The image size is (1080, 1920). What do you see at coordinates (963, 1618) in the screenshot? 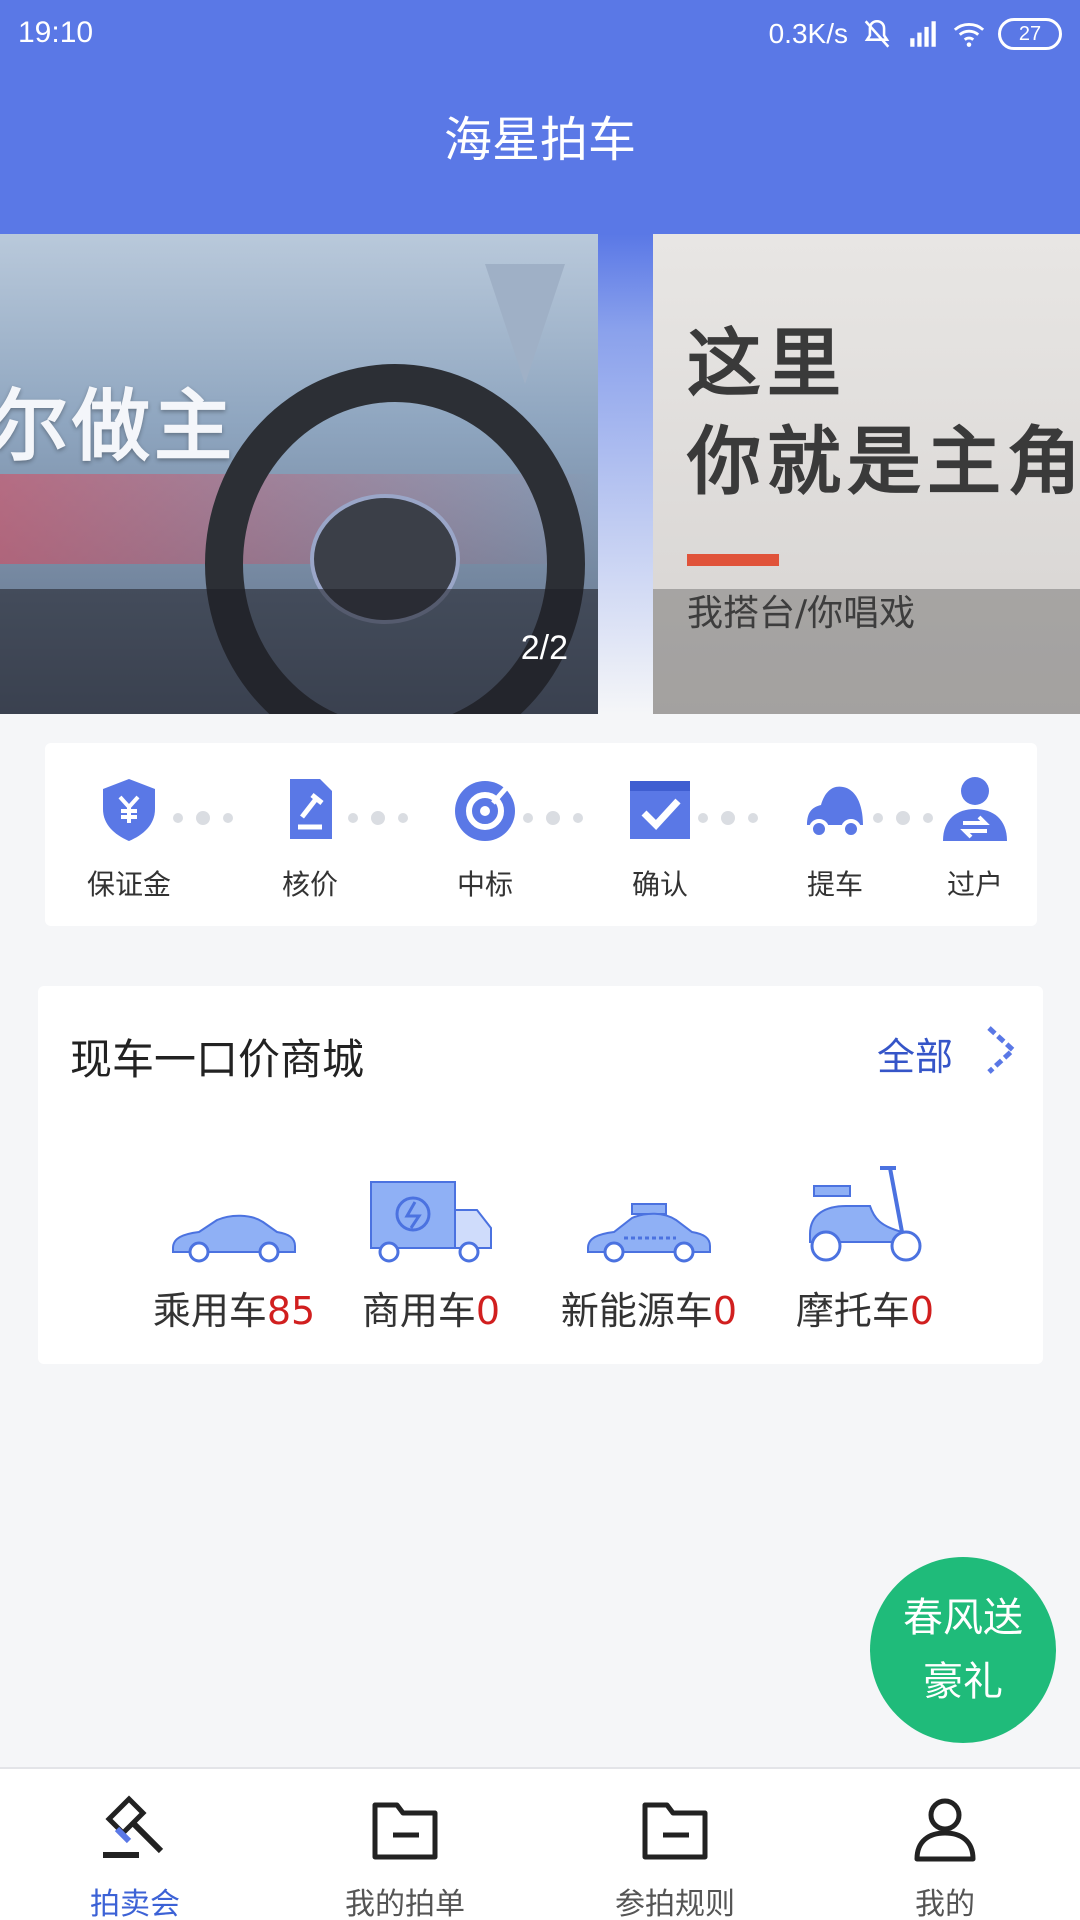
I see `promo-line1: 春风送` at bounding box center [963, 1618].